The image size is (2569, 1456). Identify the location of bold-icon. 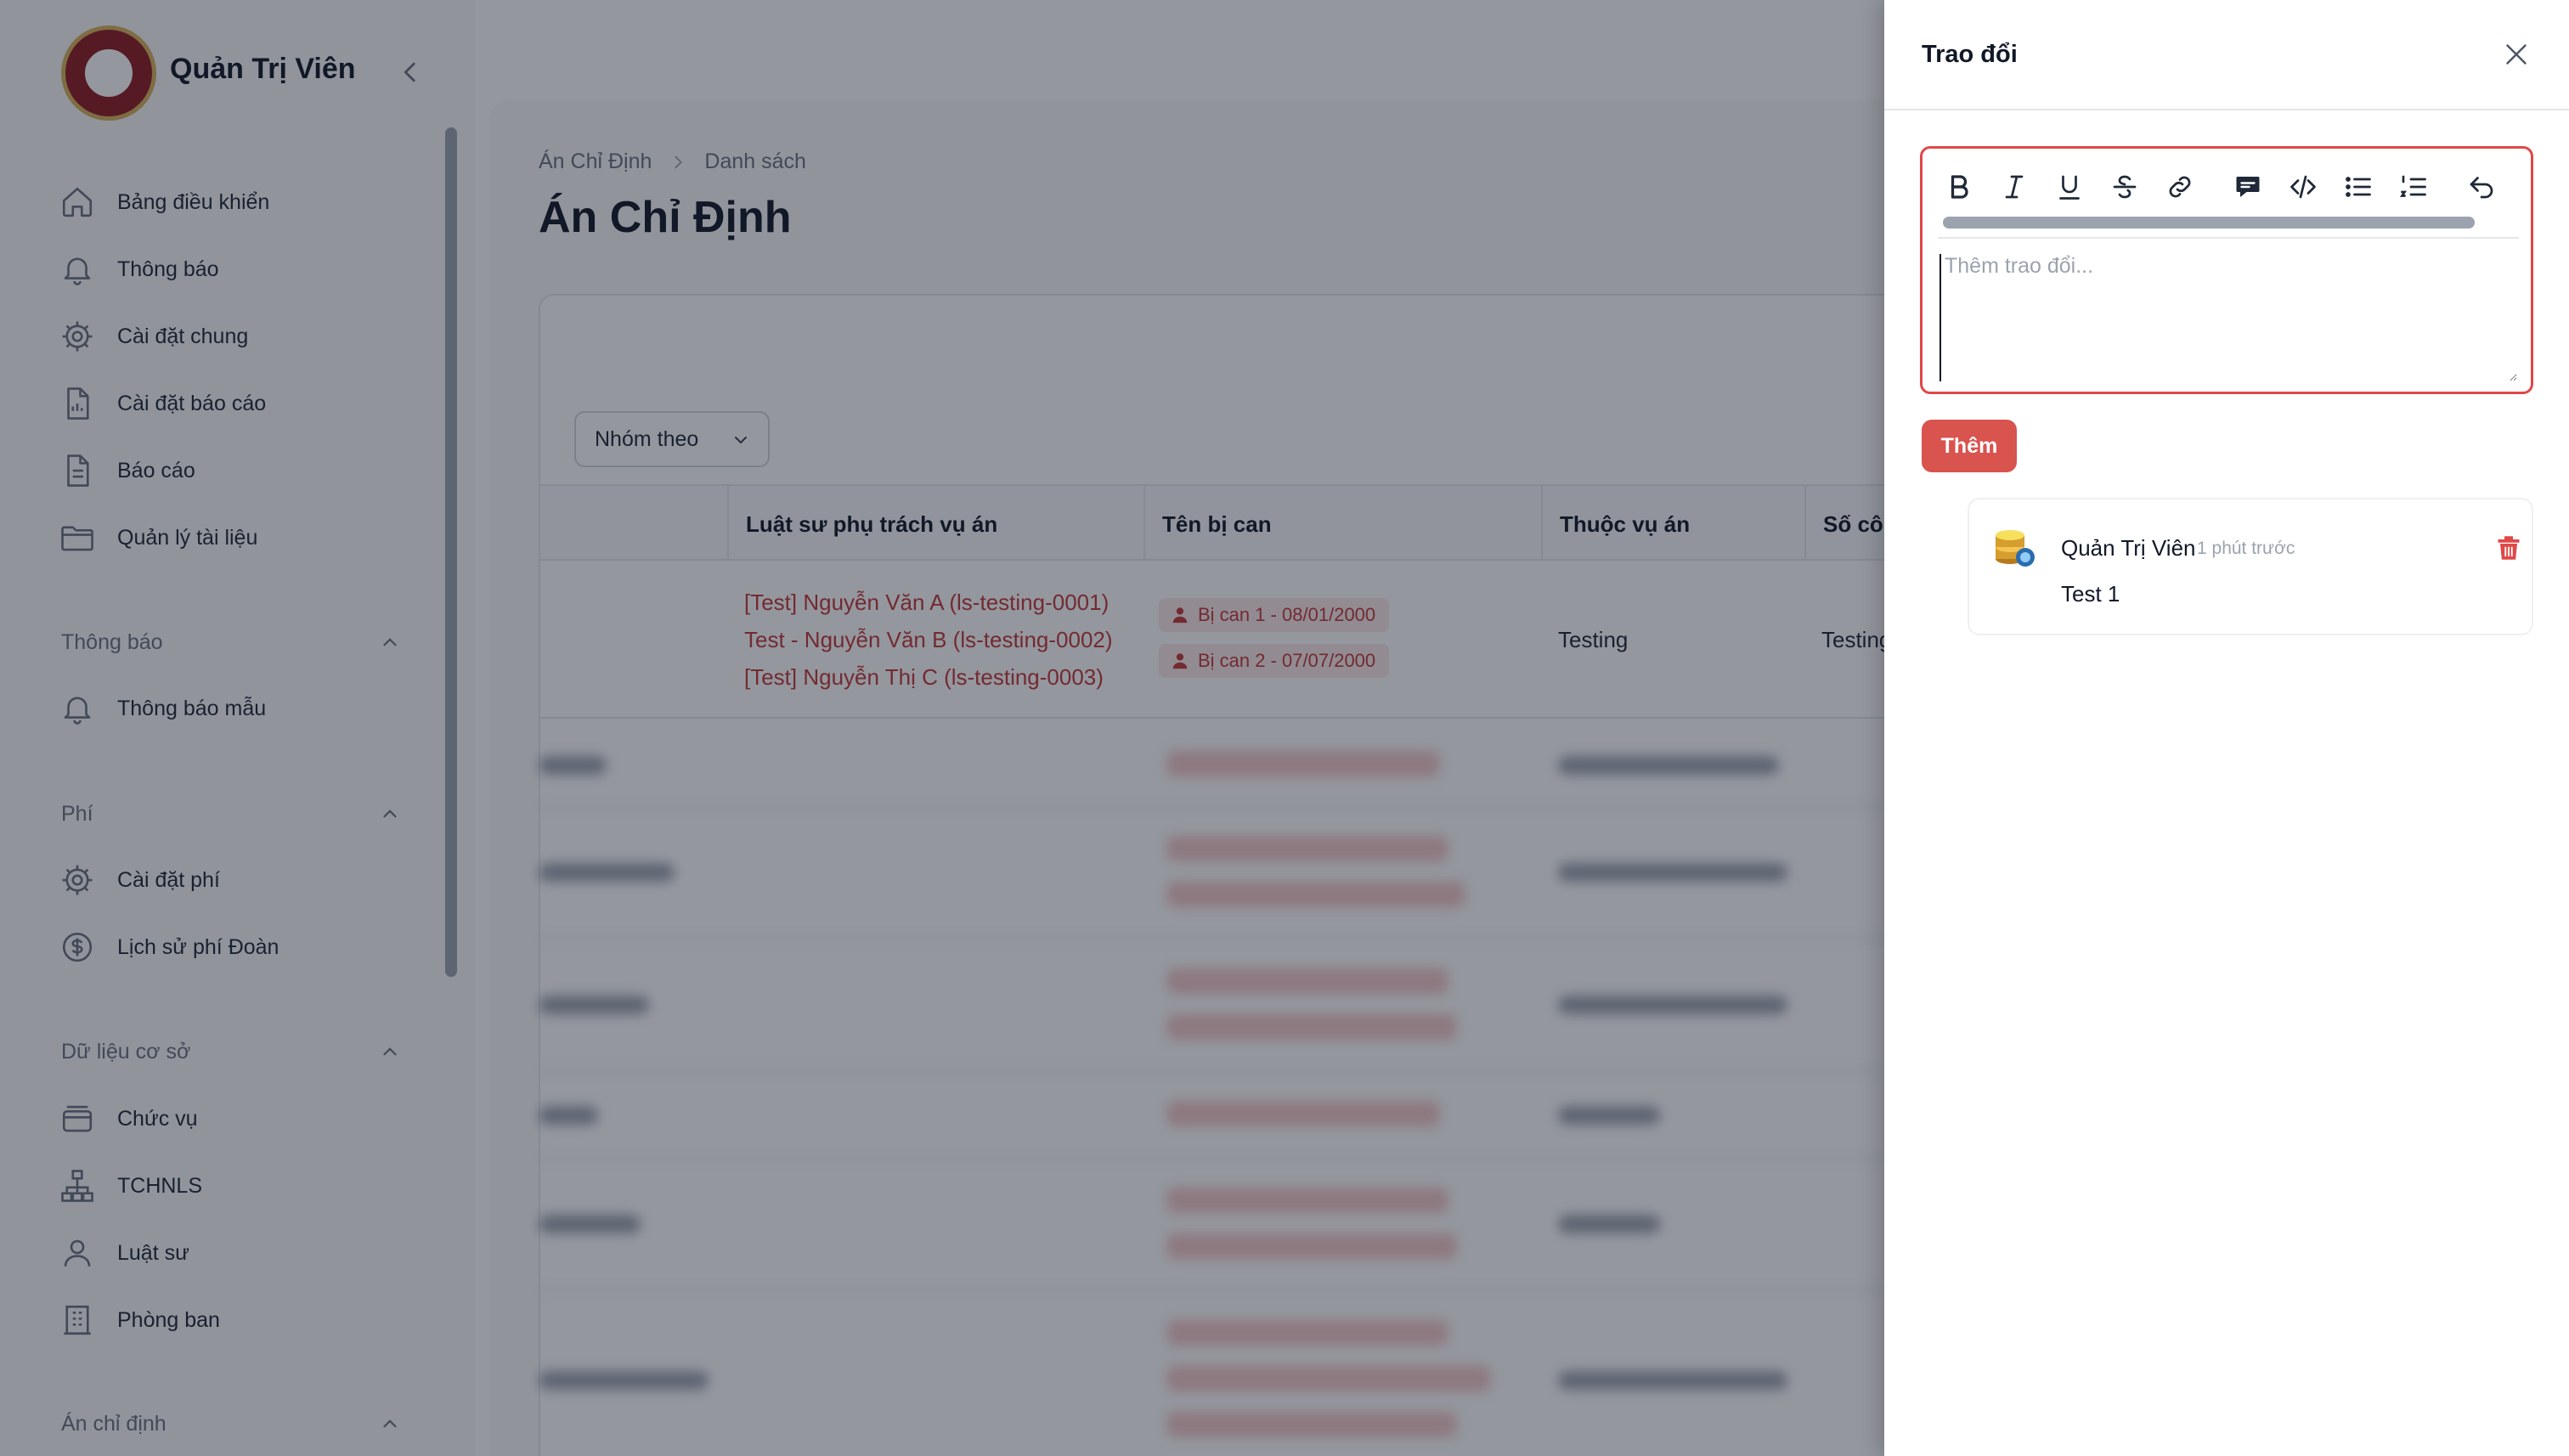
(1959, 187).